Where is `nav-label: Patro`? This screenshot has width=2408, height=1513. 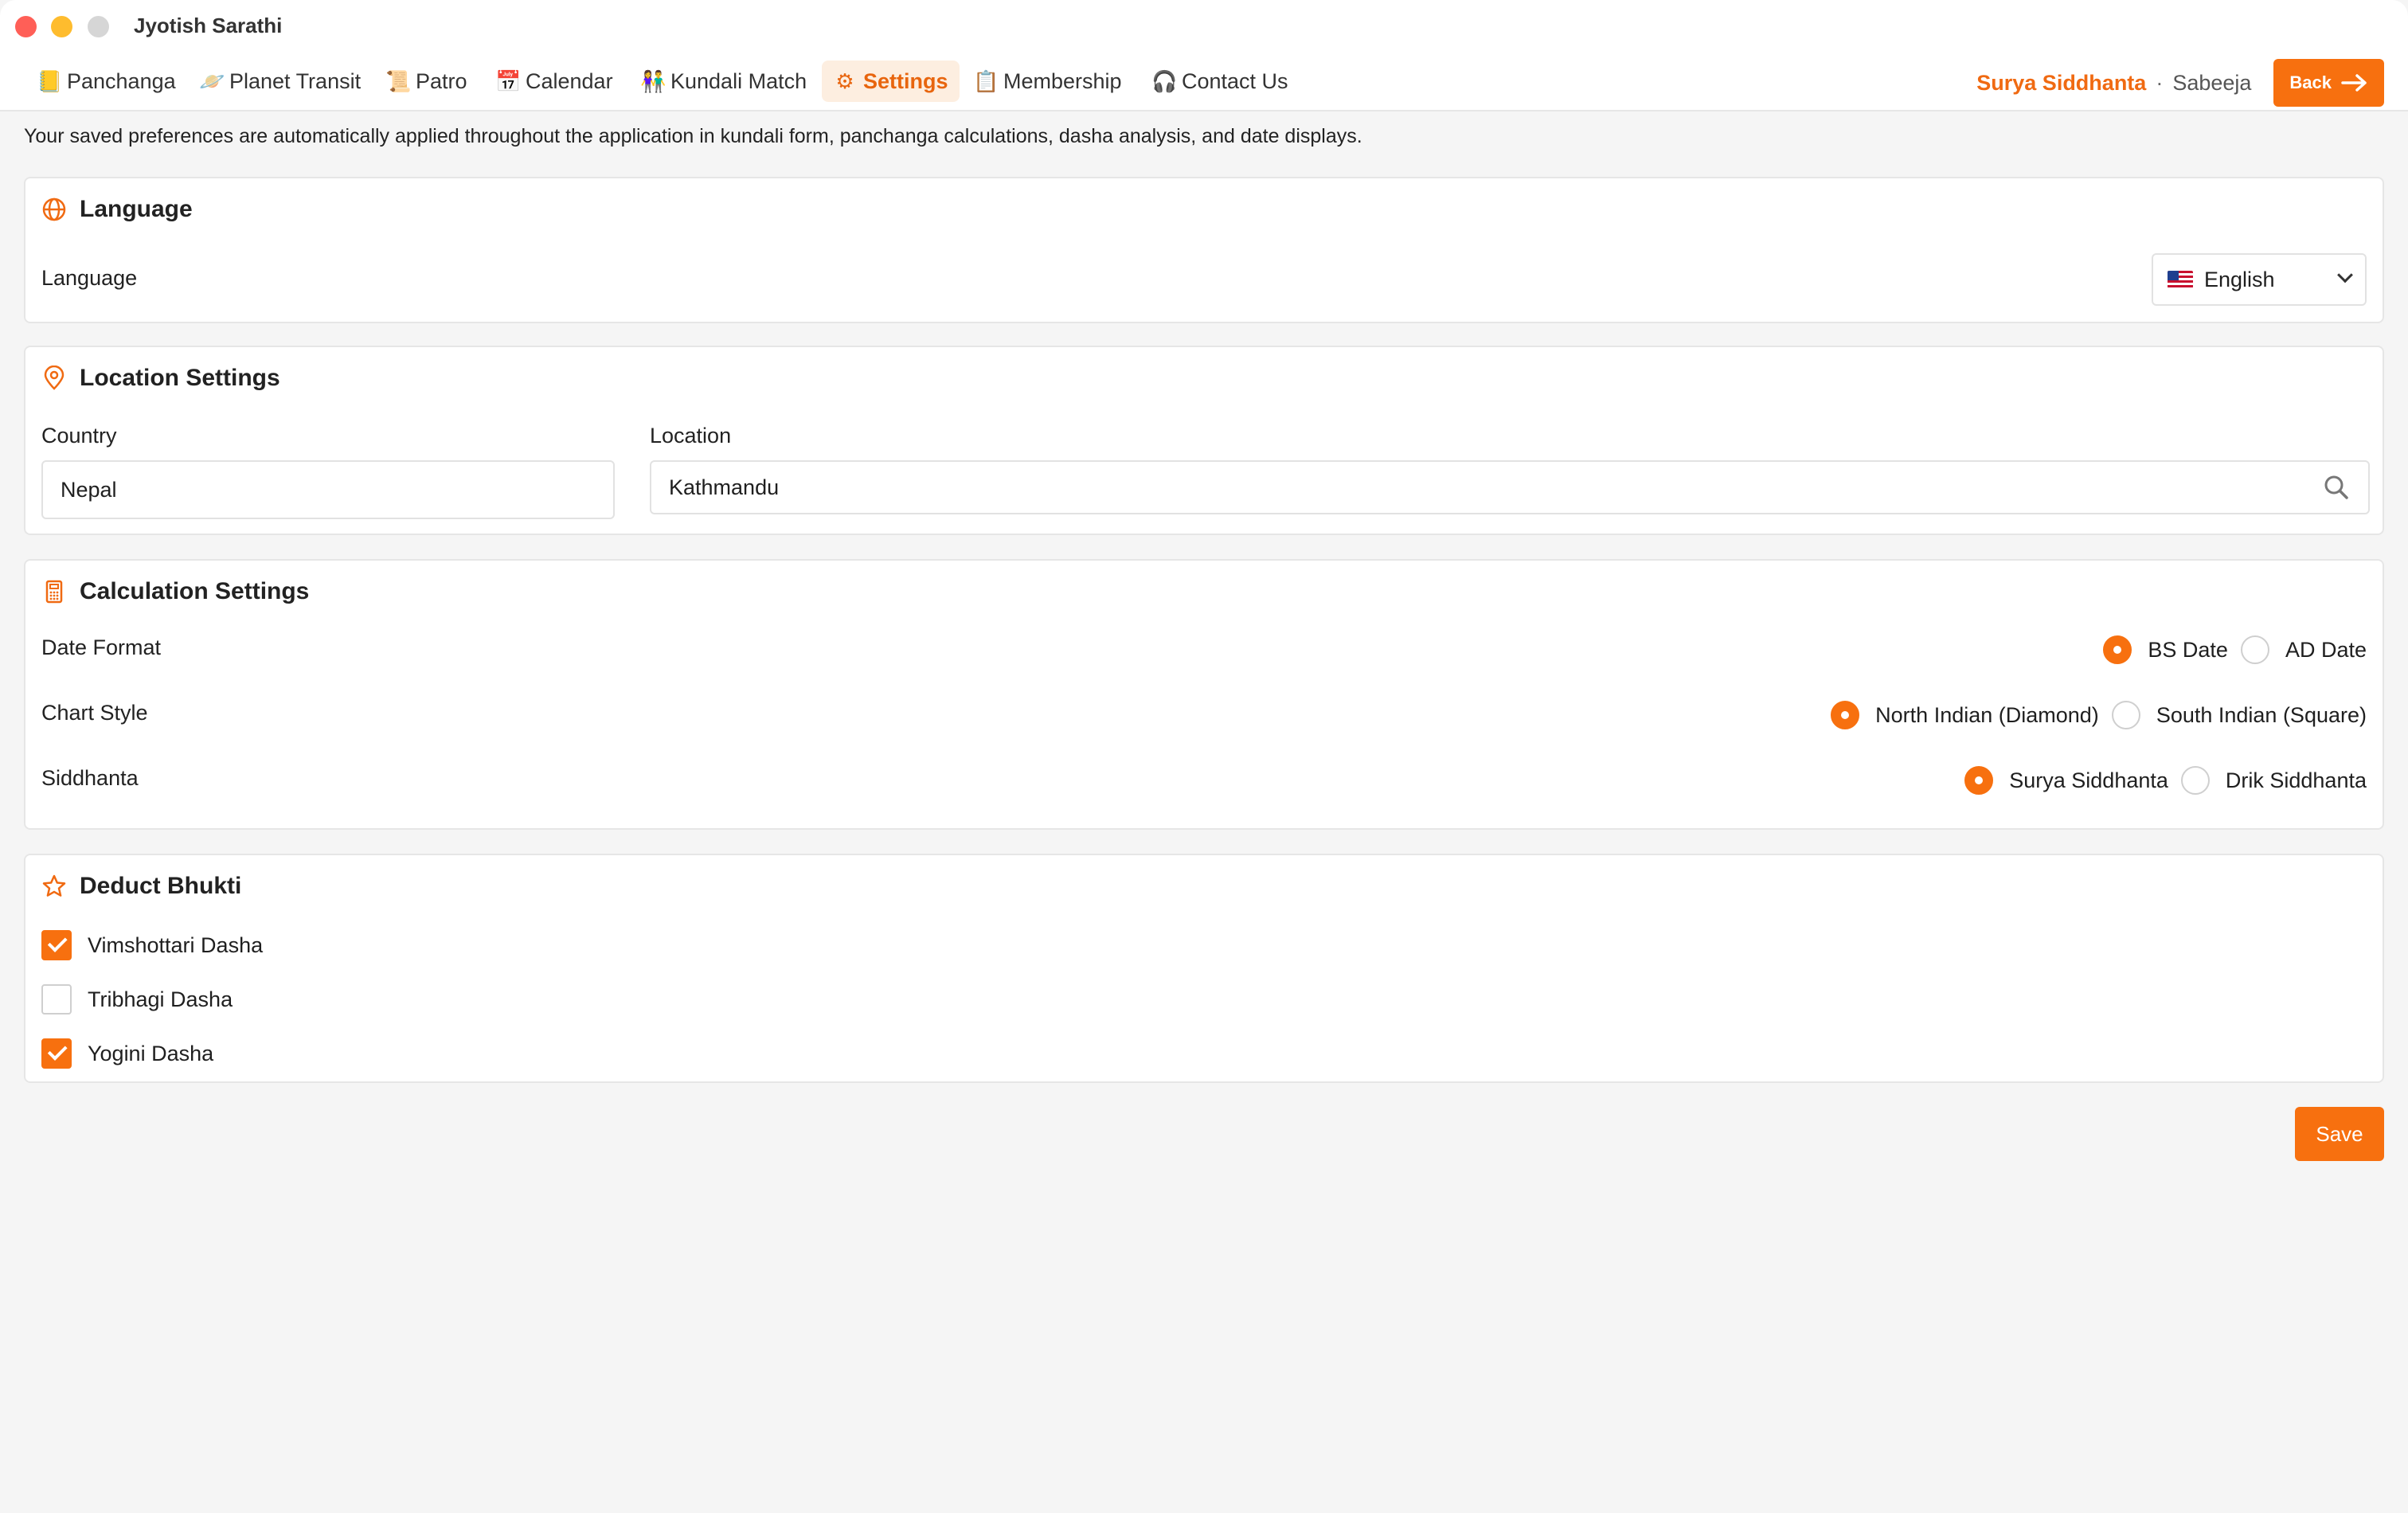 nav-label: Patro is located at coordinates (441, 81).